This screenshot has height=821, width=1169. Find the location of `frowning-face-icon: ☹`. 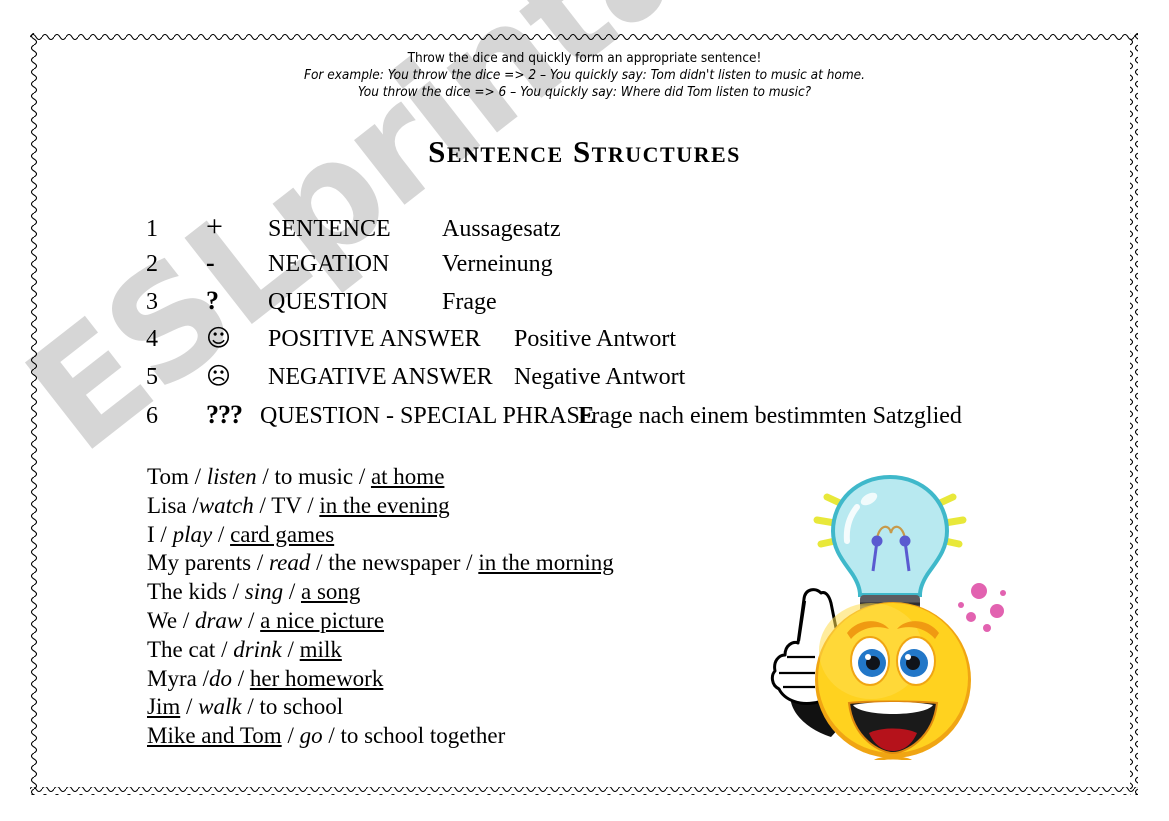

frowning-face-icon: ☹ is located at coordinates (219, 376).